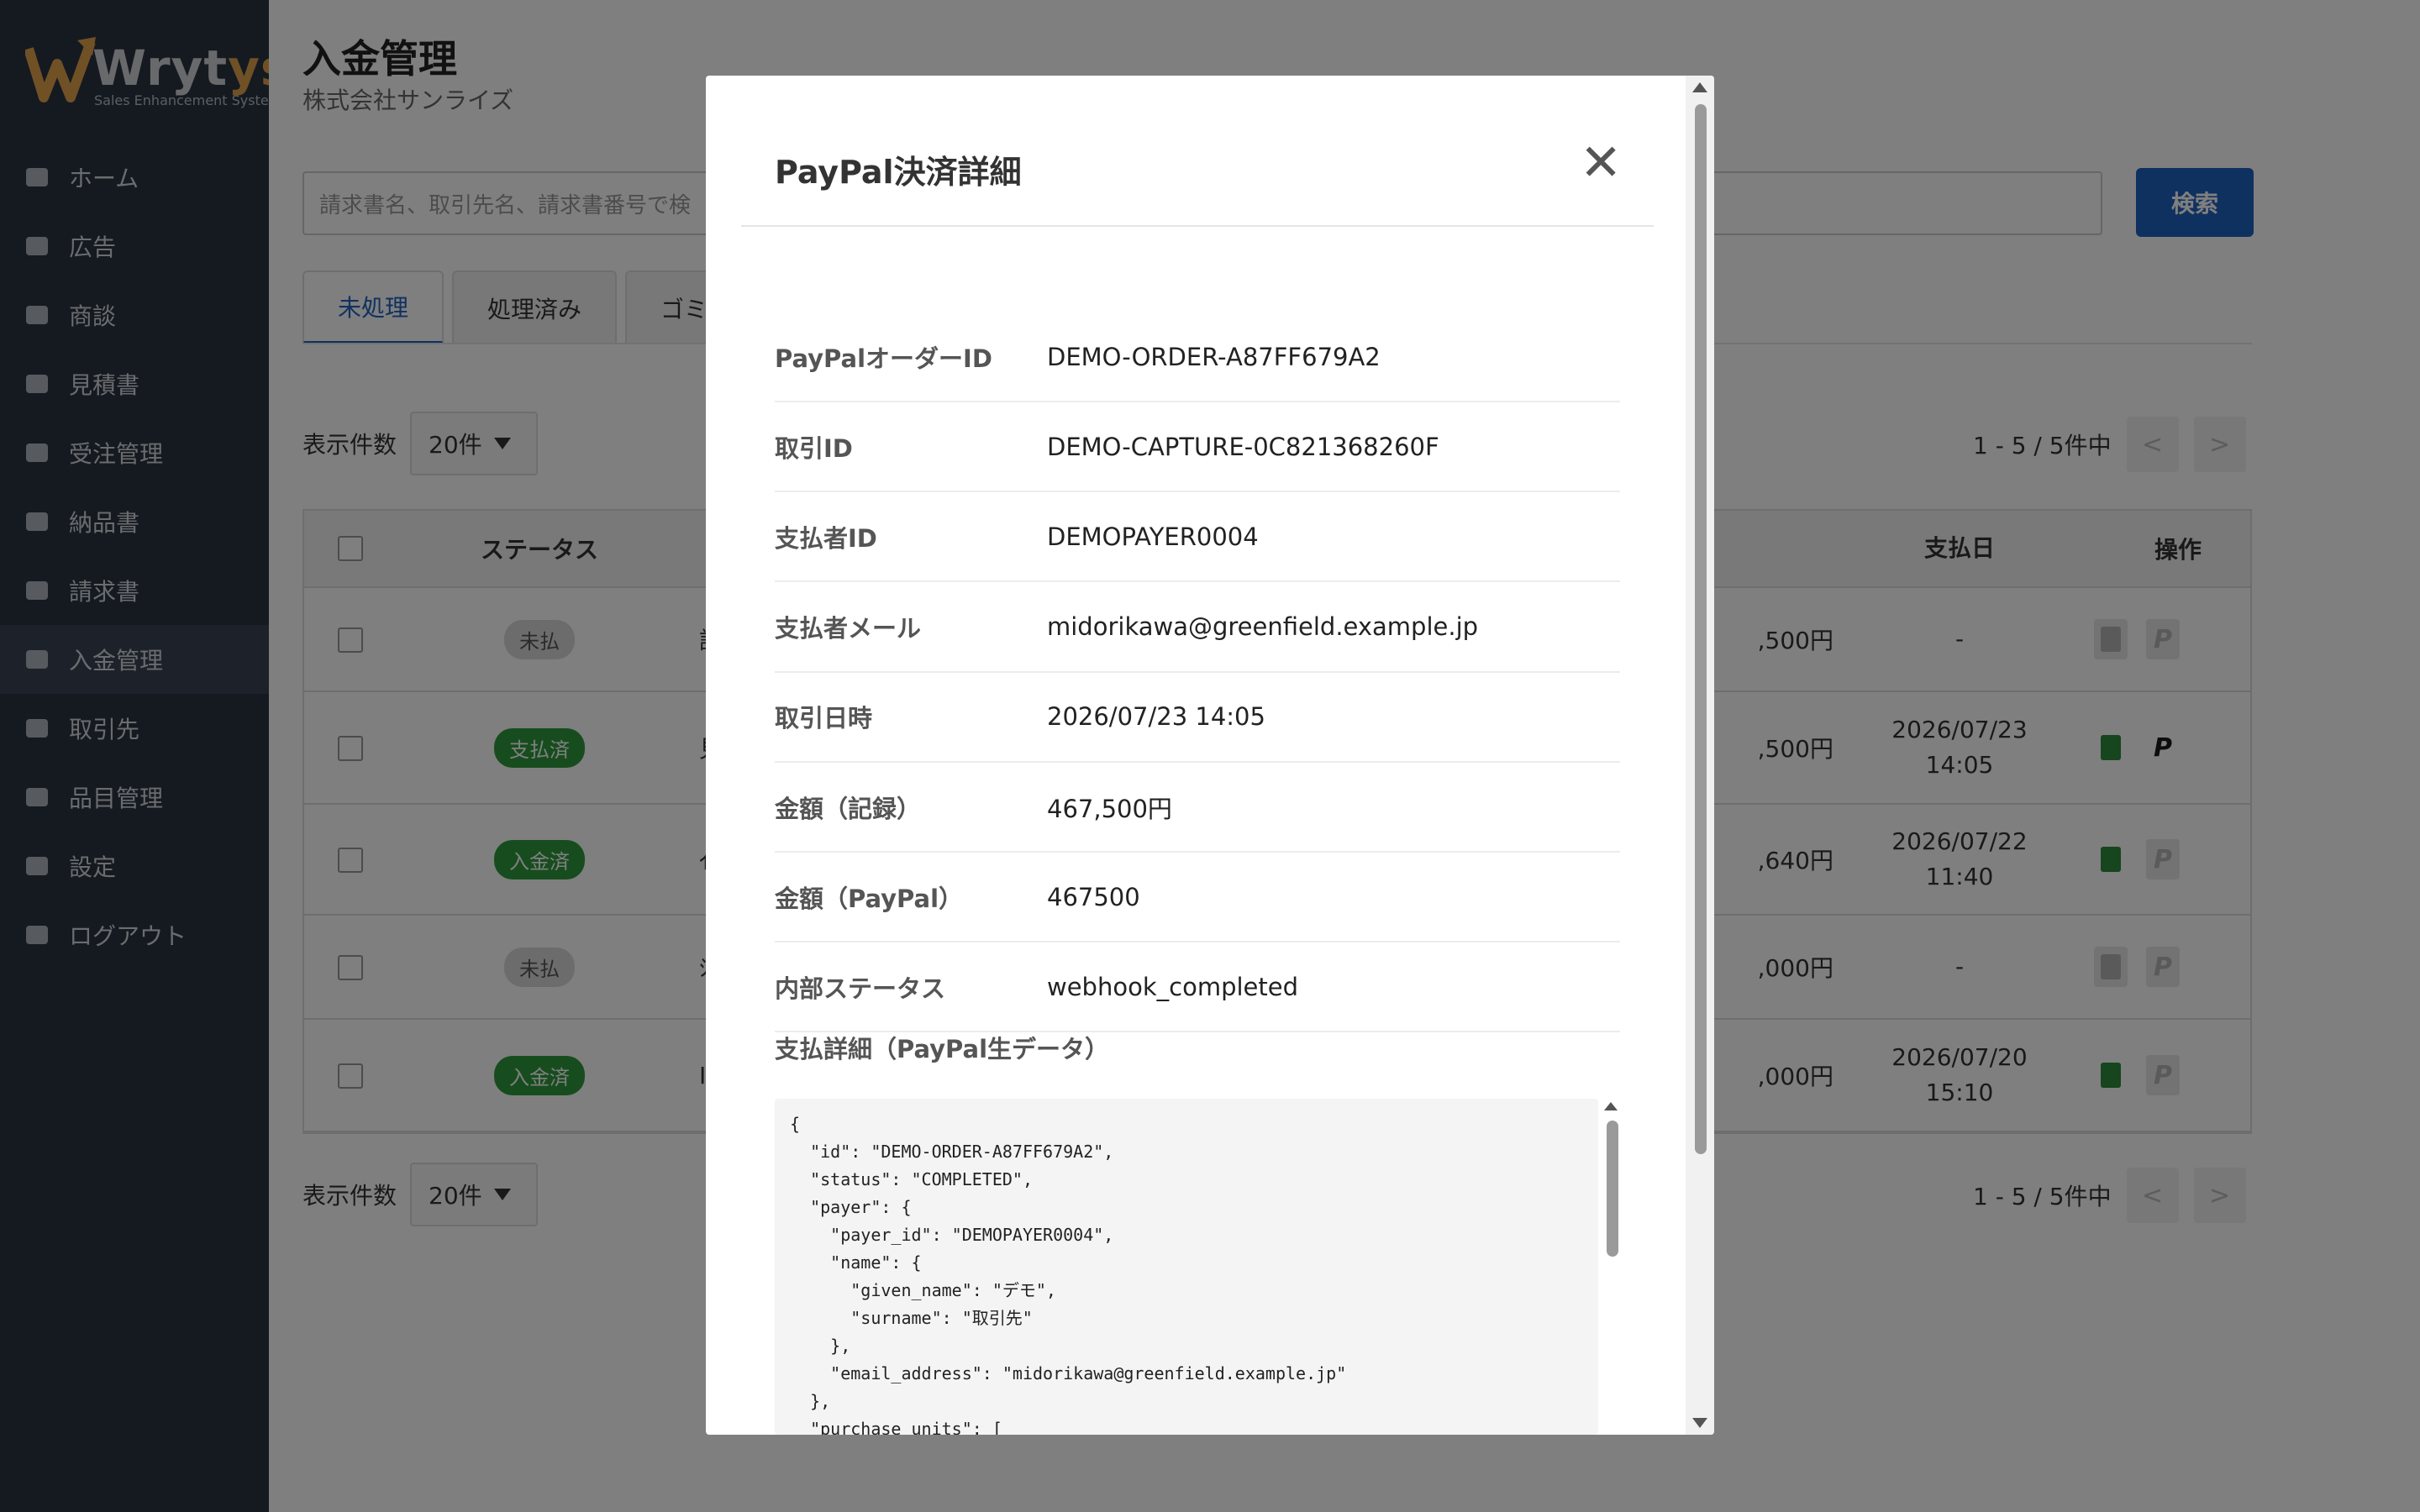 This screenshot has height=1512, width=2420. What do you see at coordinates (1153, 536) in the screenshot?
I see `detail-value: DEMOPAYER0004` at bounding box center [1153, 536].